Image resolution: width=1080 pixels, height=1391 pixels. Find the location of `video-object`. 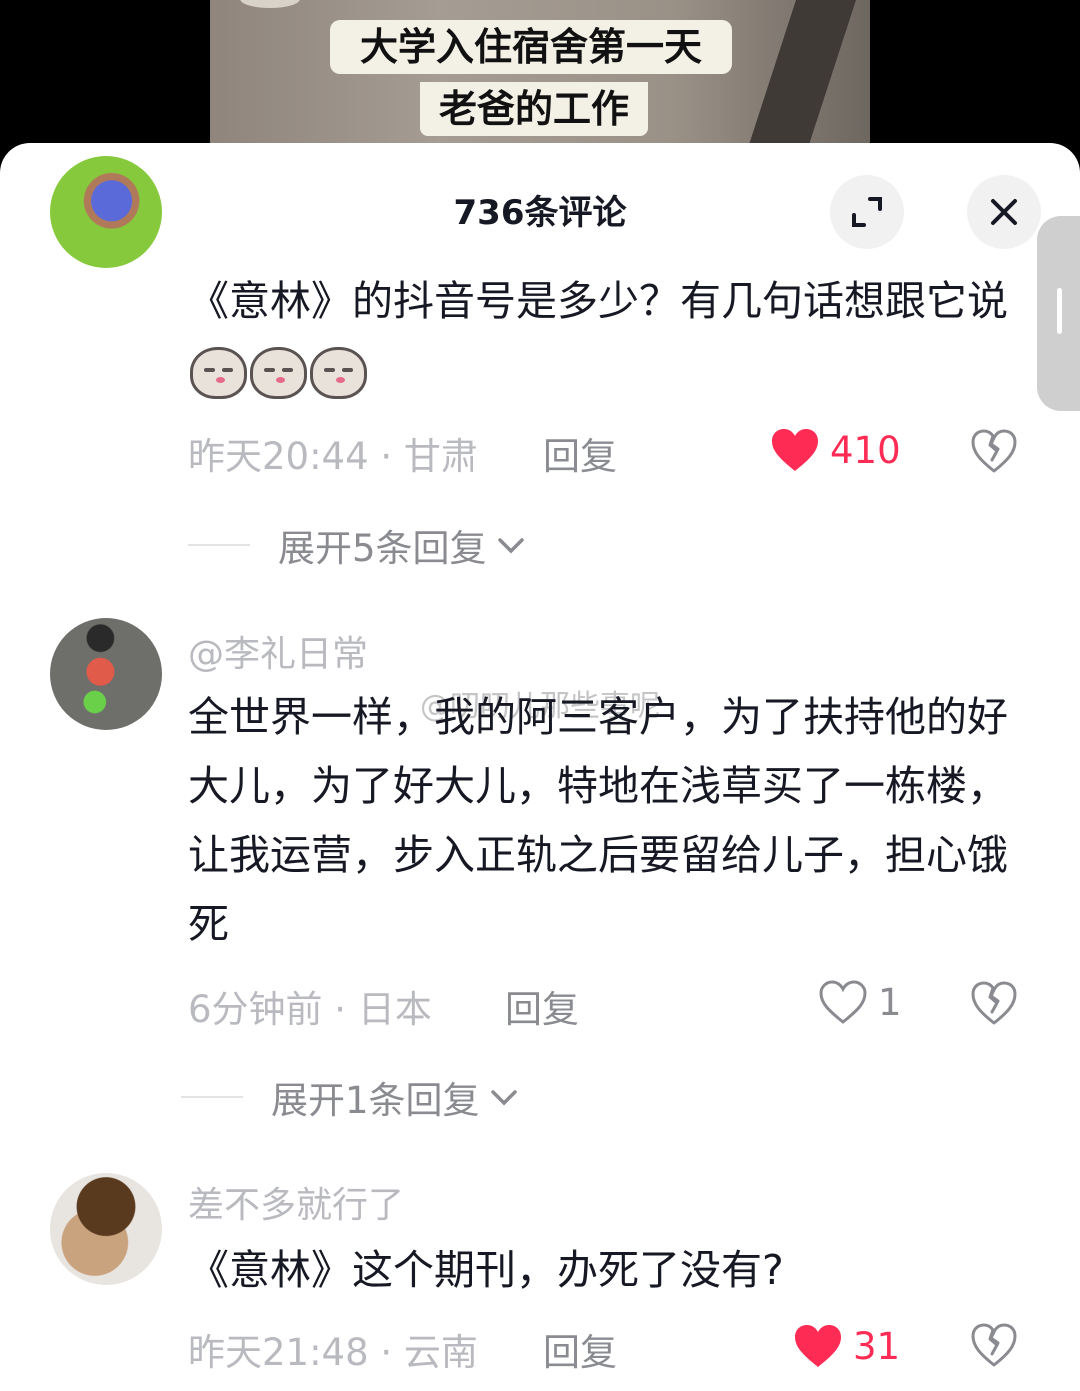

video-object is located at coordinates (270, 4).